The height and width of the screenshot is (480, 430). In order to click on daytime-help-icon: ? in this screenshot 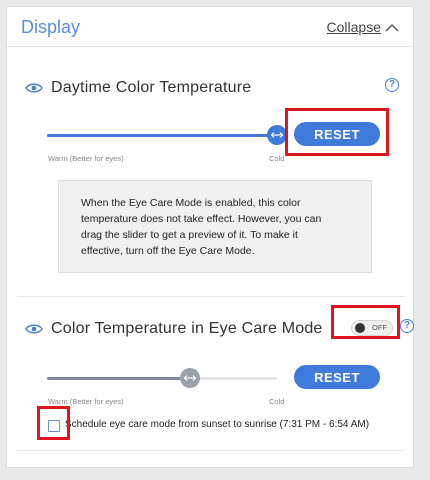, I will do `click(392, 85)`.